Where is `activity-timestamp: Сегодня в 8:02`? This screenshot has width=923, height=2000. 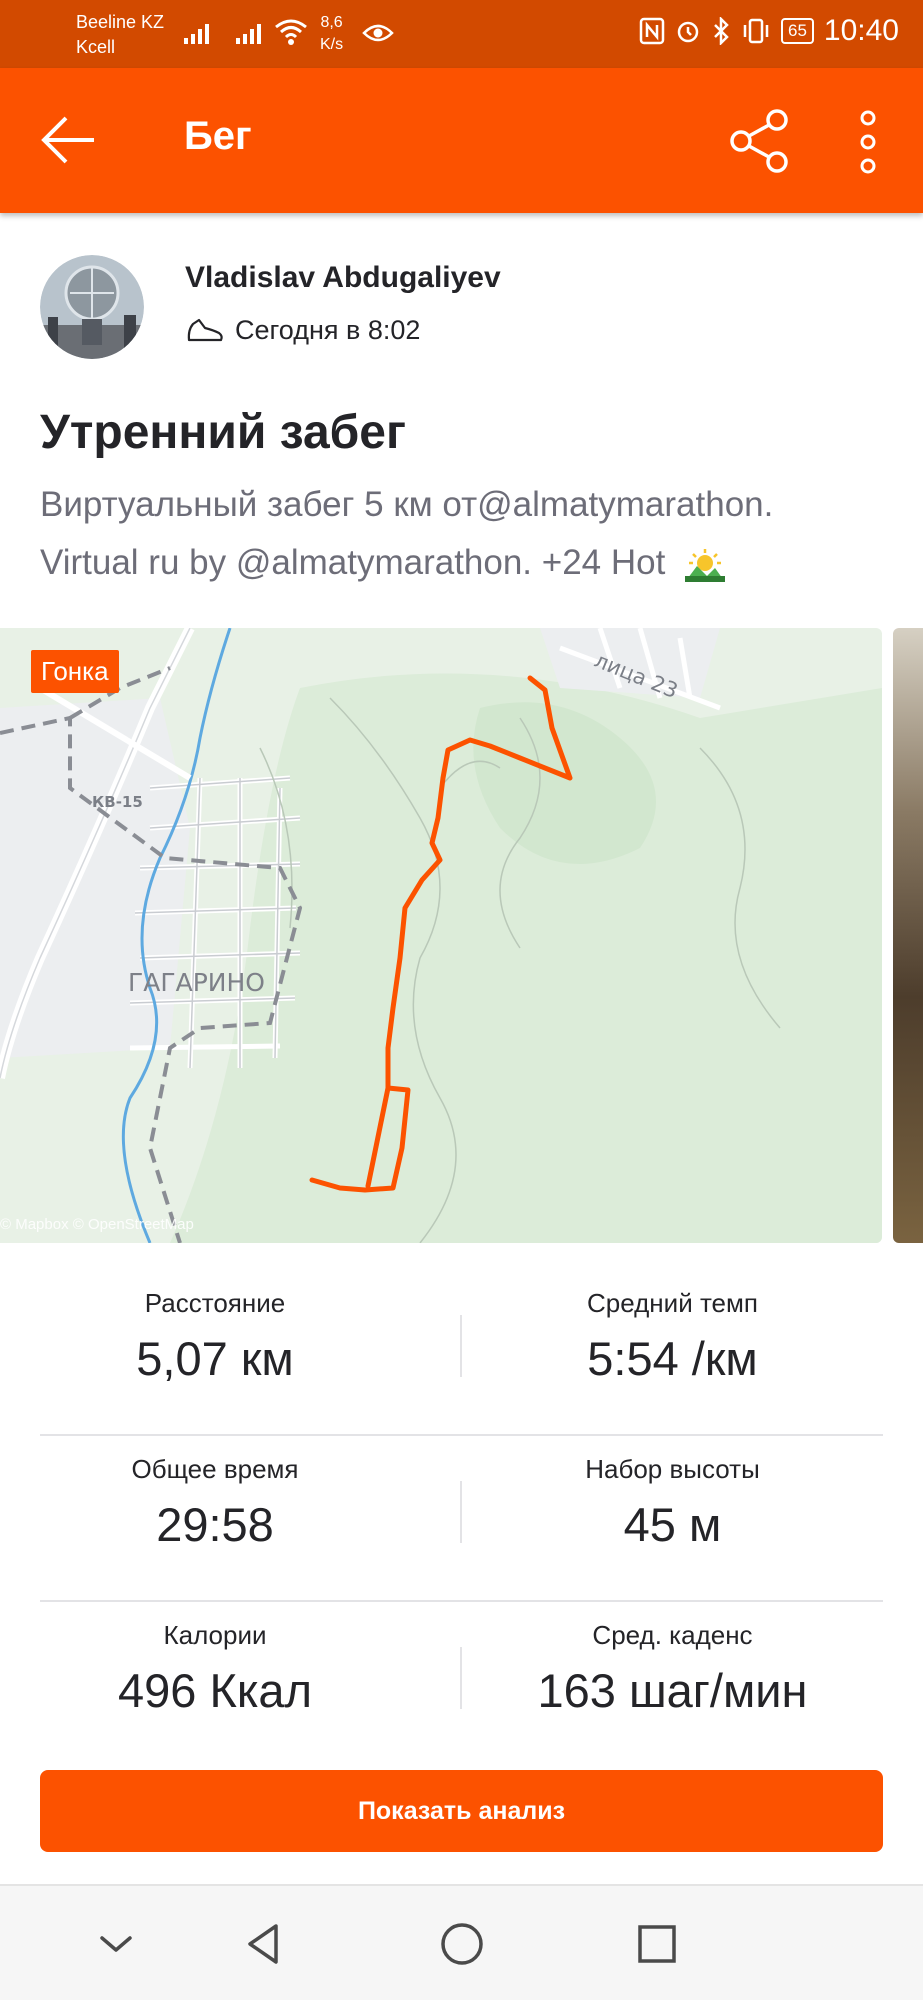 activity-timestamp: Сегодня в 8:02 is located at coordinates (302, 330).